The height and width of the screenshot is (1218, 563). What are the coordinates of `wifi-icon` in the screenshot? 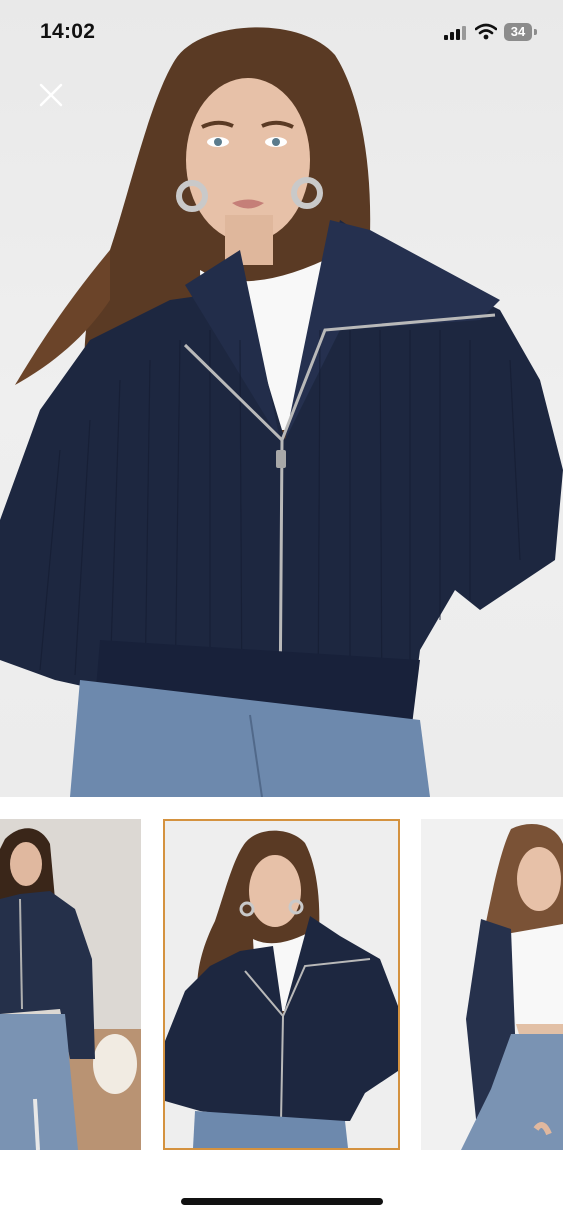 It's located at (486, 31).